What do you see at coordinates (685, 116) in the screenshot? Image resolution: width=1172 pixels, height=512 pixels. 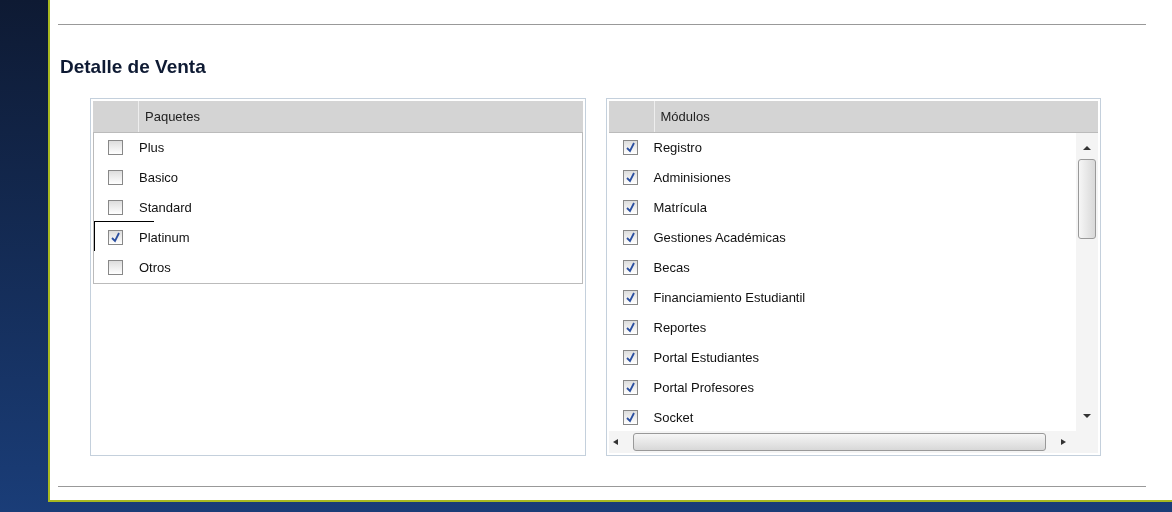 I see `column-header: Módulos` at bounding box center [685, 116].